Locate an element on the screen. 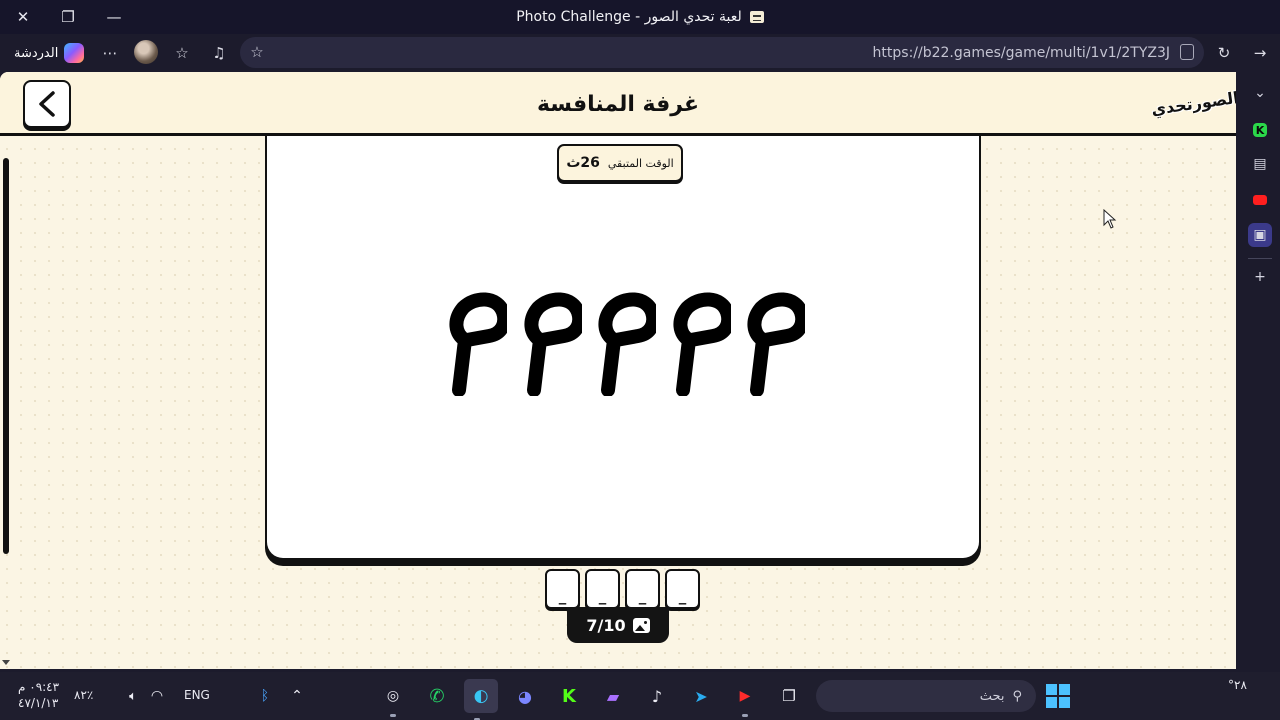 The image size is (1280, 720). timer-badge: الوقت المتبقي 26ث is located at coordinates (620, 163).